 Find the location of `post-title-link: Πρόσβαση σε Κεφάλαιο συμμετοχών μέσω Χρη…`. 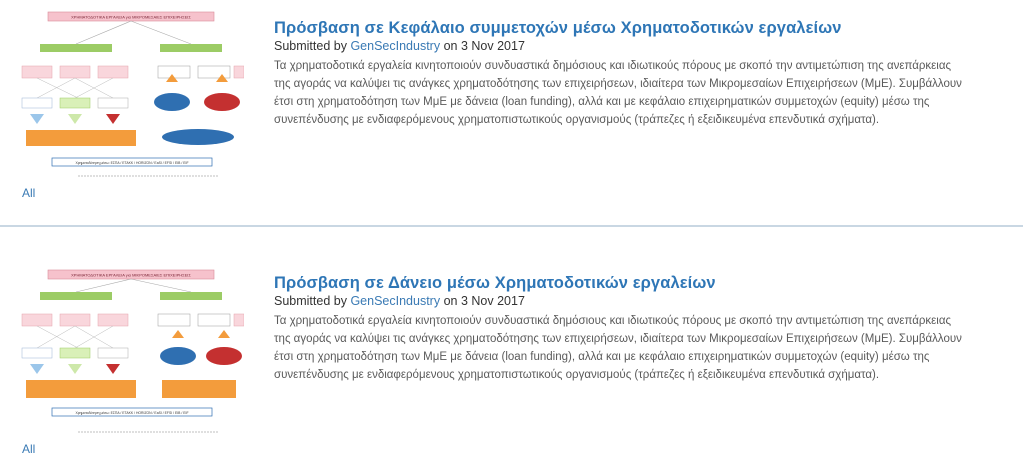

post-title-link: Πρόσβαση σε Κεφάλαιο συμμετοχών μέσω Χρη… is located at coordinates (558, 28).